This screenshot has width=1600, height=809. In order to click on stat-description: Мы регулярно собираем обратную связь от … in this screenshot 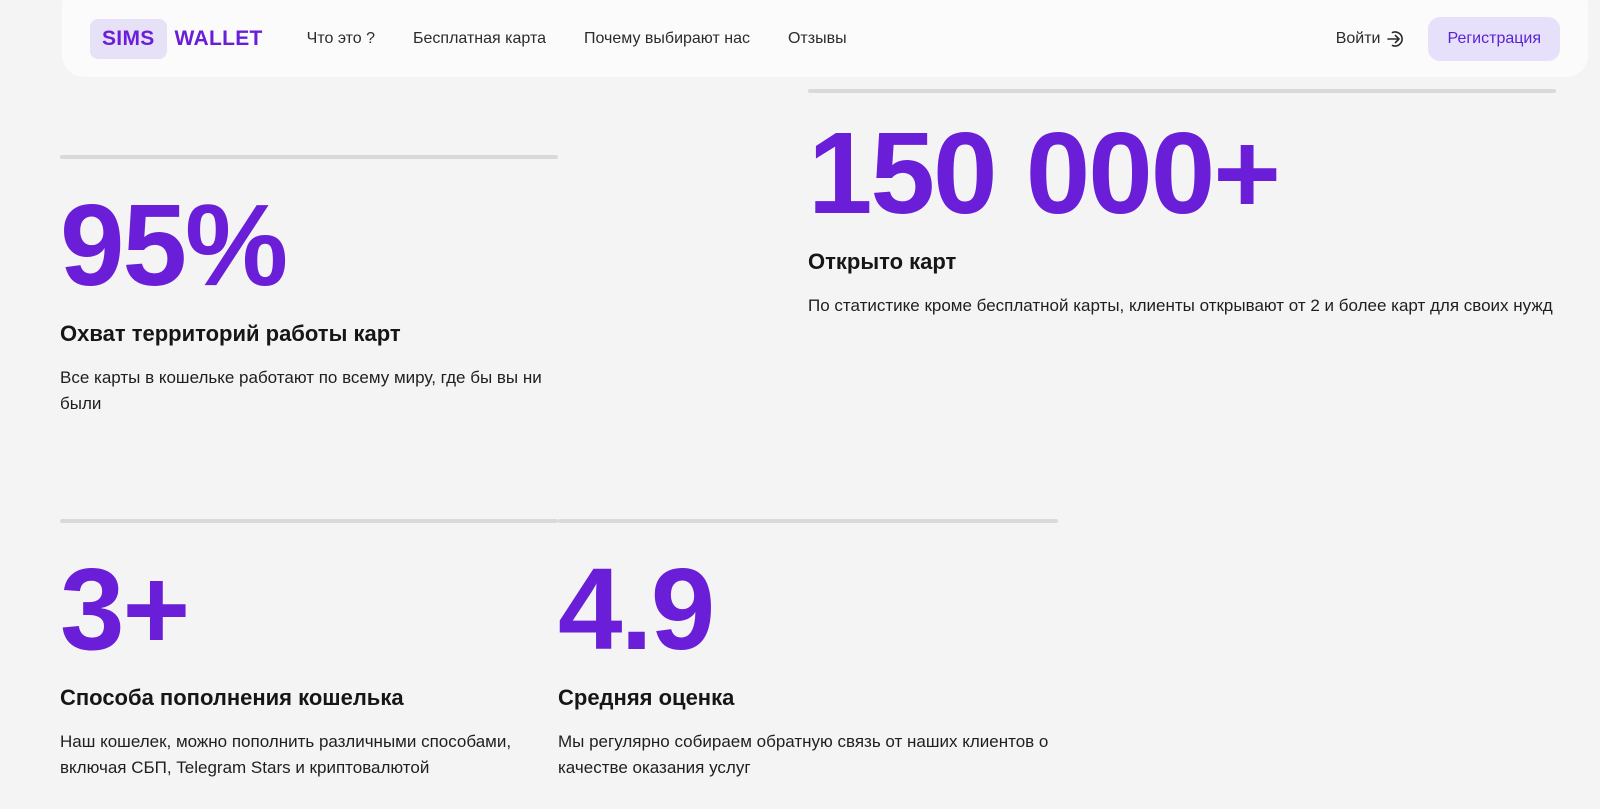, I will do `click(803, 754)`.